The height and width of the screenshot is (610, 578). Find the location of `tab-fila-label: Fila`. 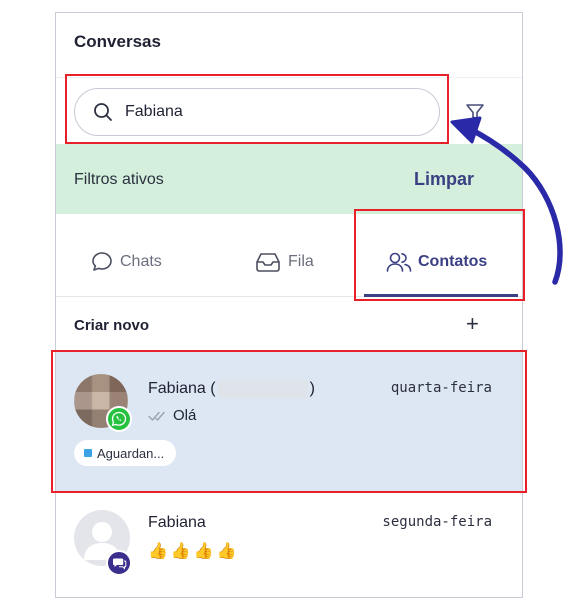

tab-fila-label: Fila is located at coordinates (301, 261).